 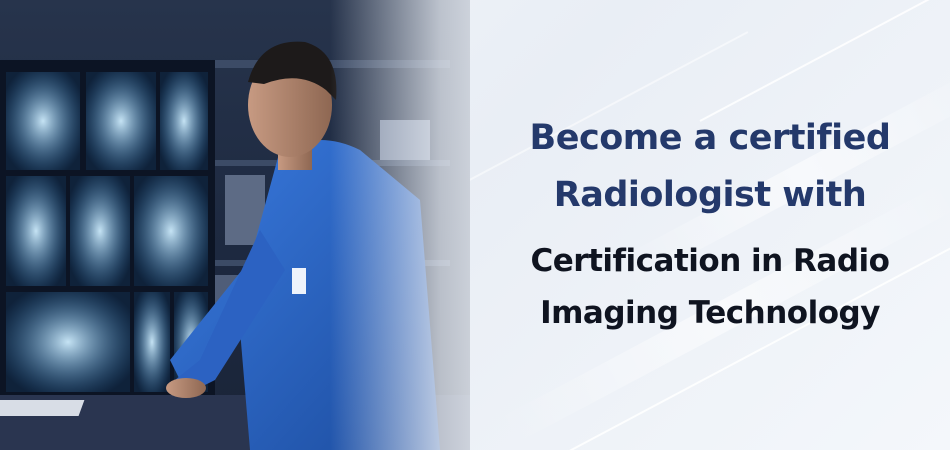 I want to click on subheadline-line-2: Imaging Technology, so click(x=710, y=313).